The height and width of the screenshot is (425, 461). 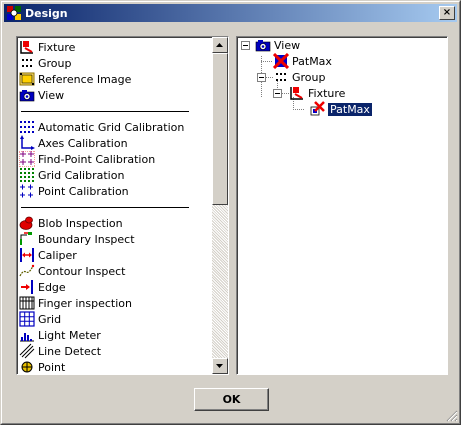 What do you see at coordinates (220, 205) in the screenshot?
I see `vertical-scrollbar` at bounding box center [220, 205].